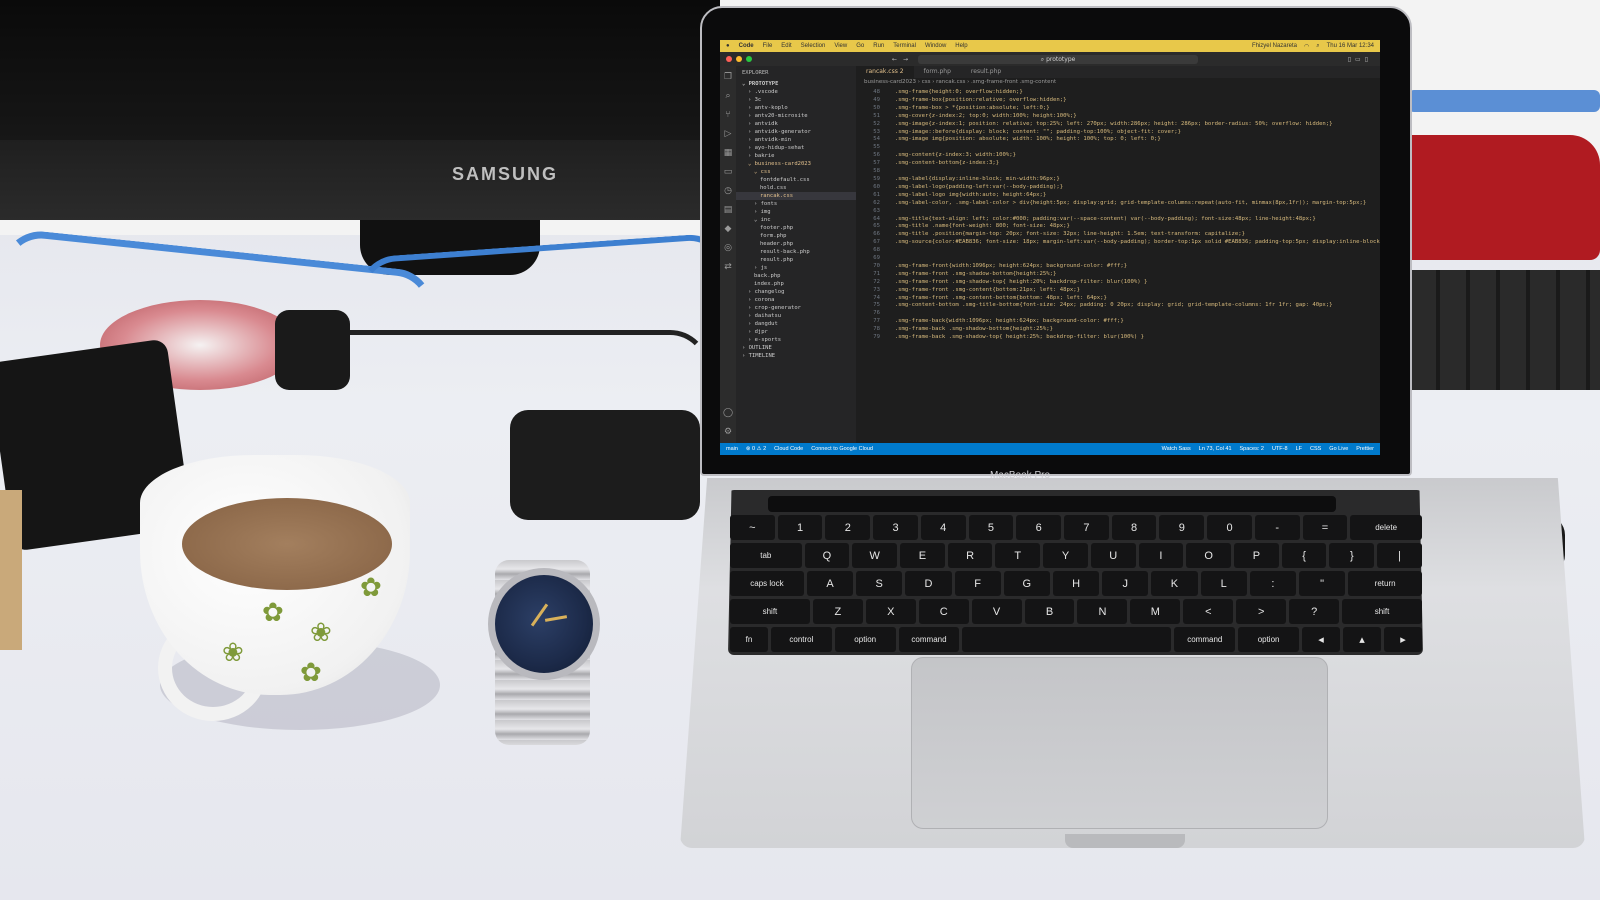 The height and width of the screenshot is (900, 1600). What do you see at coordinates (796, 324) in the screenshot?
I see `file-tree-item: › dangdut` at bounding box center [796, 324].